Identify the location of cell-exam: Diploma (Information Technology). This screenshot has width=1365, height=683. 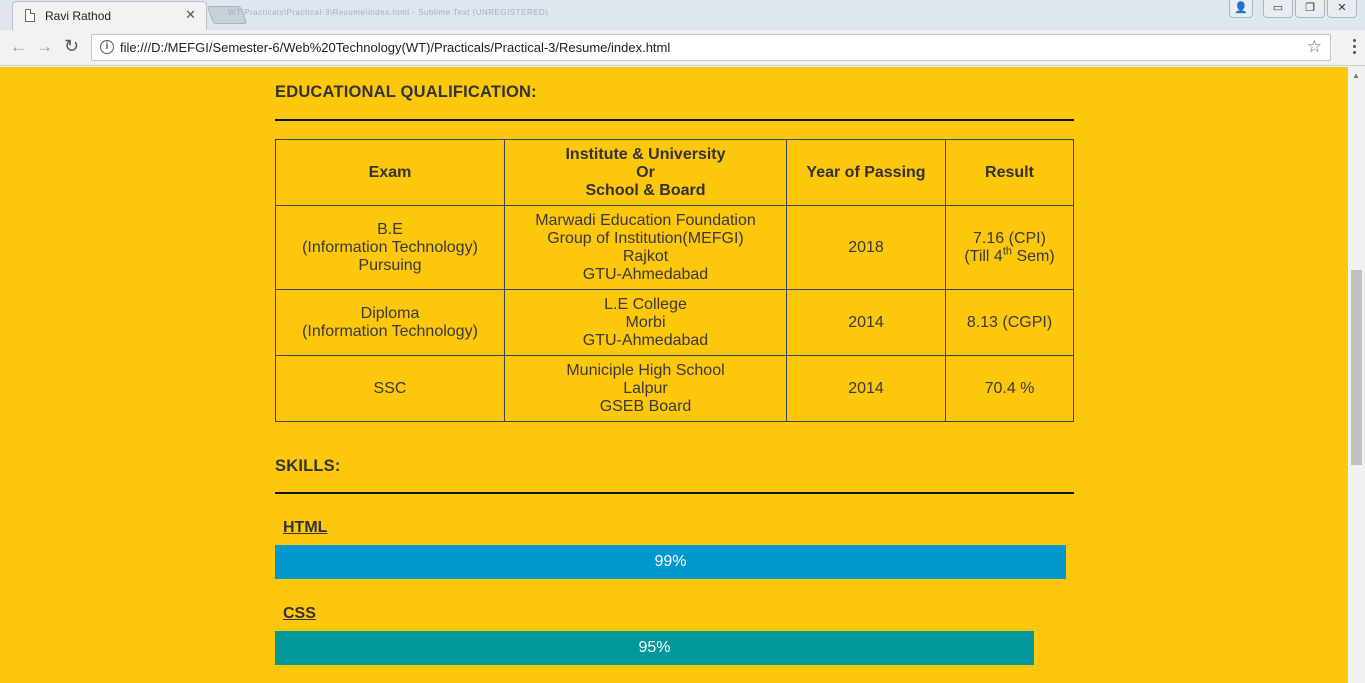
(390, 322).